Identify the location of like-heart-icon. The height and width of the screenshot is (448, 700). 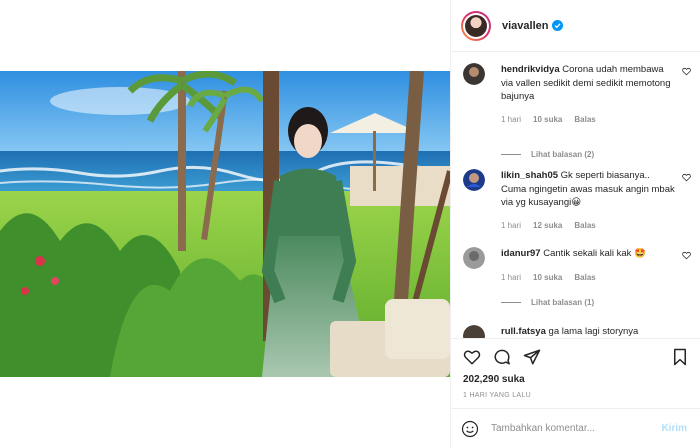
(472, 357).